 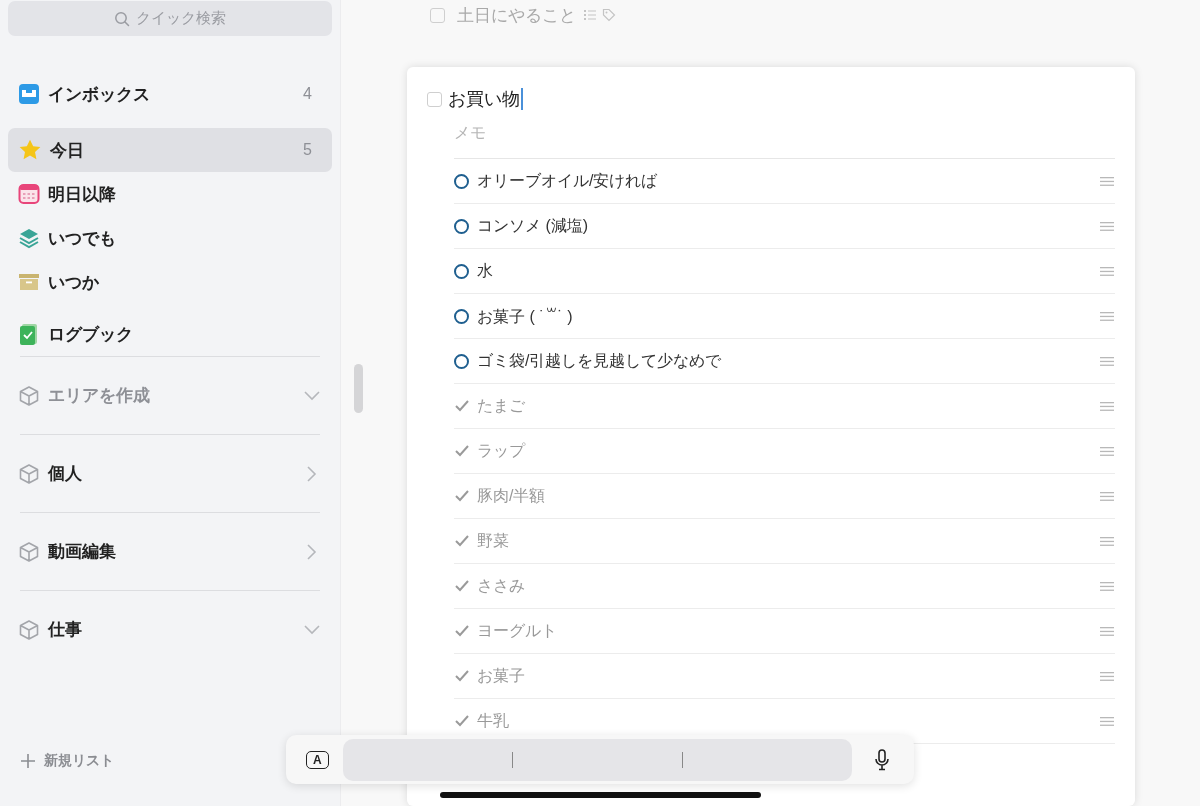 What do you see at coordinates (29, 282) in the screenshot?
I see `box-icon` at bounding box center [29, 282].